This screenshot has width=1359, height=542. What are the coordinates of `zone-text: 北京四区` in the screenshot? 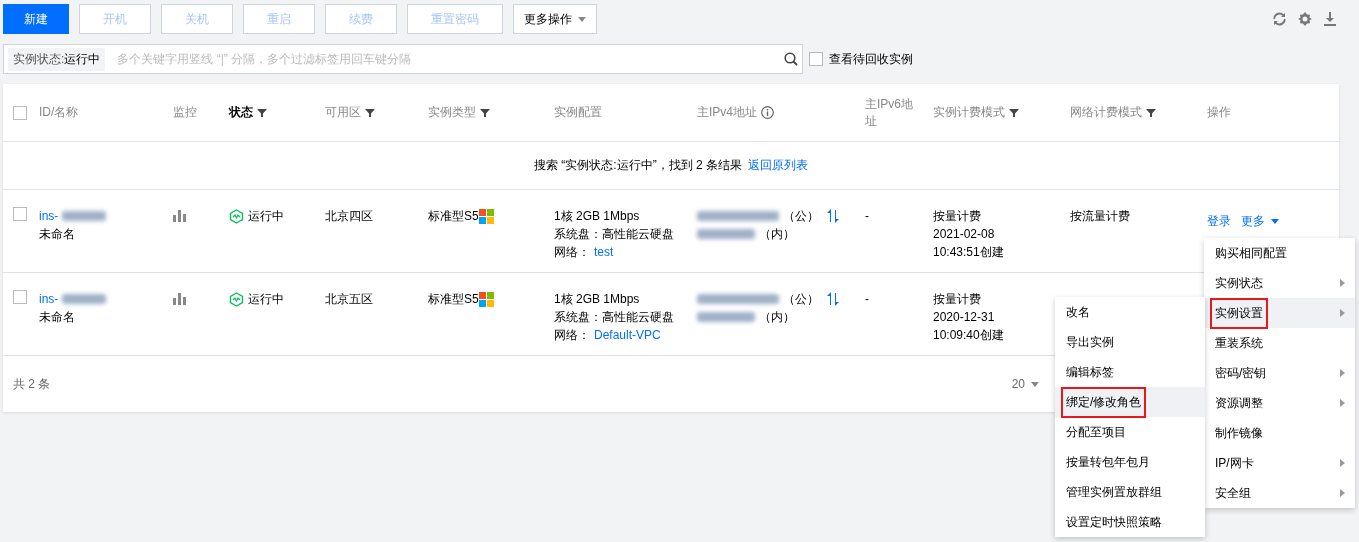 It's located at (349, 216).